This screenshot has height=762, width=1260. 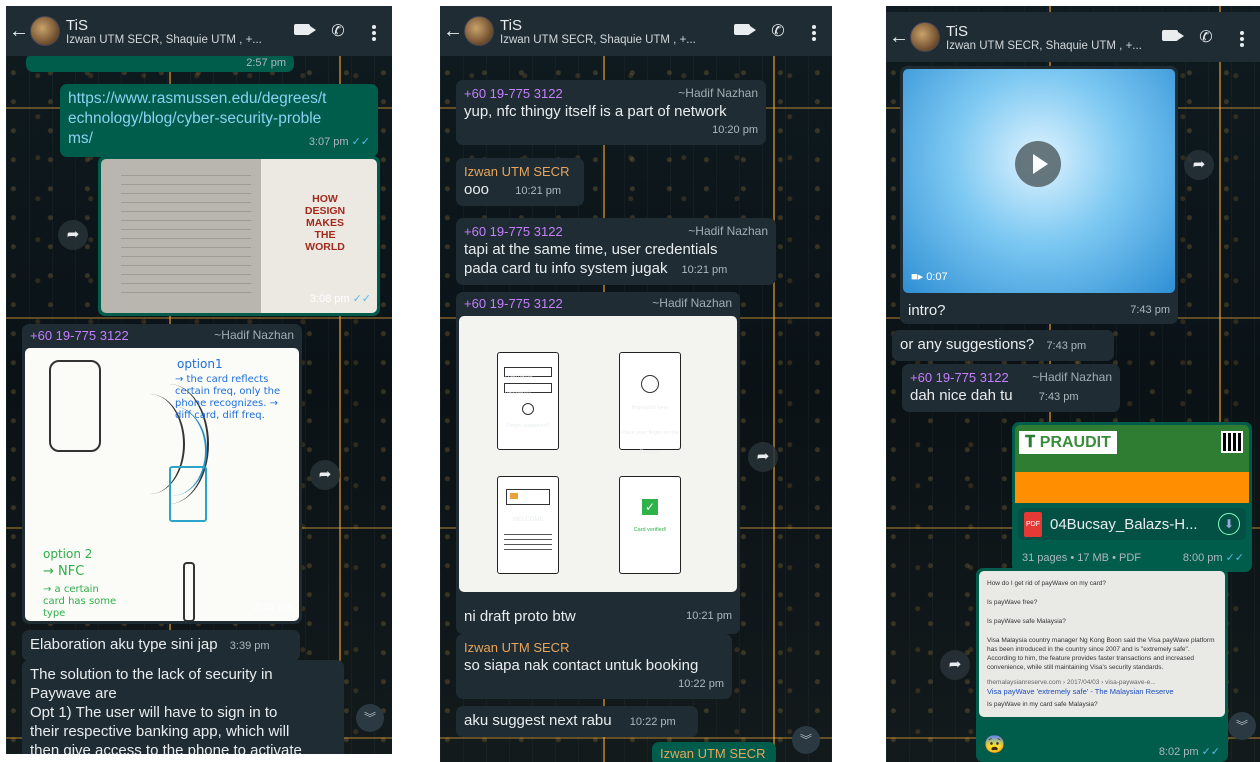 What do you see at coordinates (1229, 524) in the screenshot?
I see `download-icon: ⬇` at bounding box center [1229, 524].